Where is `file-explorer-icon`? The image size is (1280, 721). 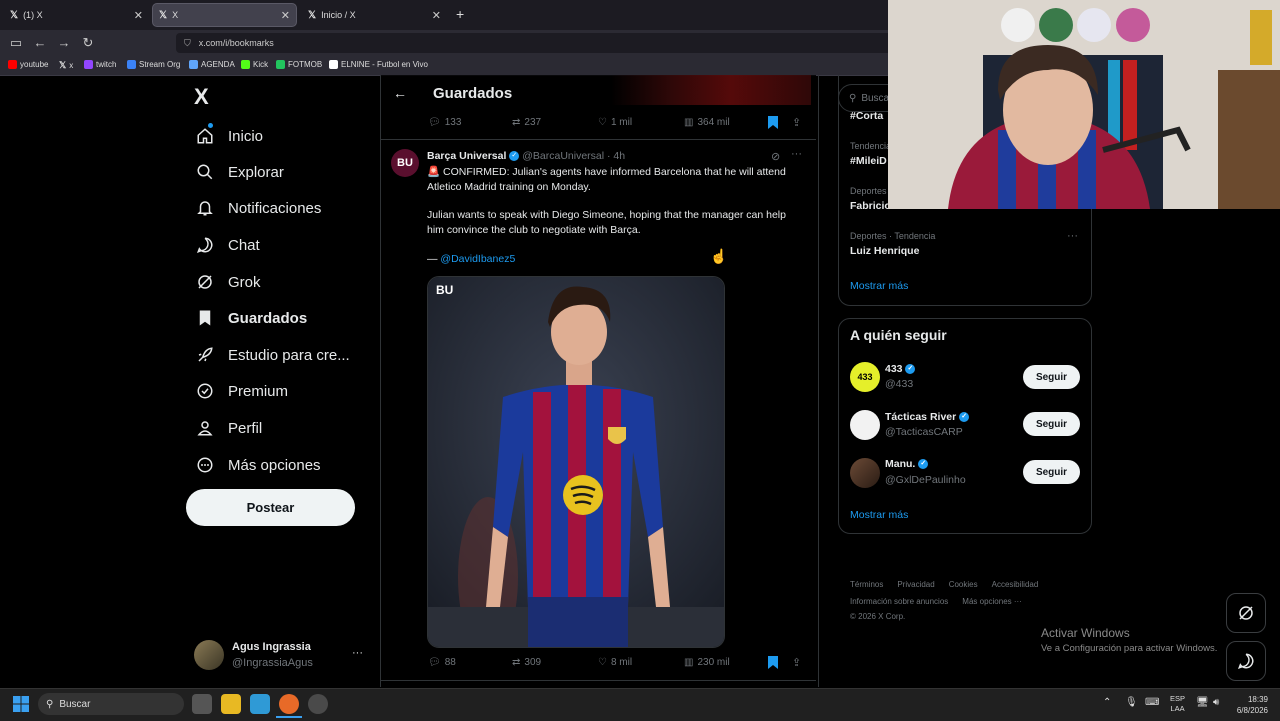 file-explorer-icon is located at coordinates (231, 704).